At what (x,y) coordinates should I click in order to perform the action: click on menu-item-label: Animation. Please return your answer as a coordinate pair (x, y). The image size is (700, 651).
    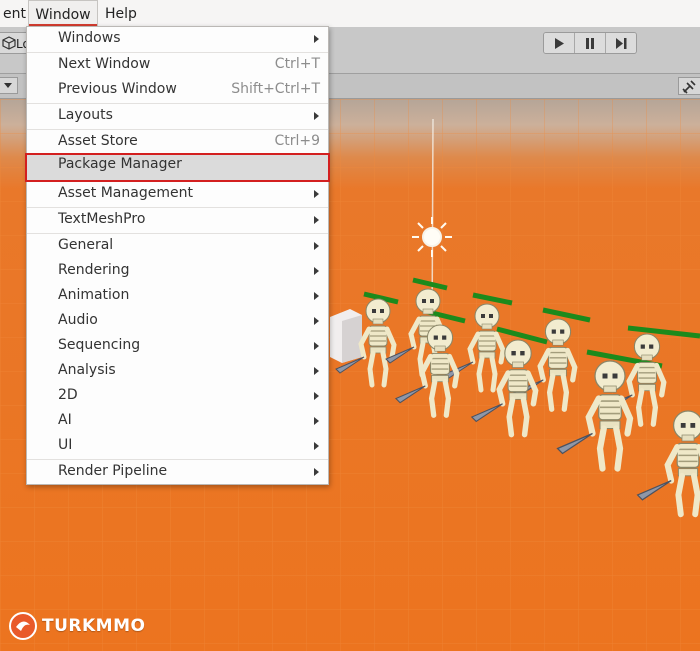
    Looking at the image, I should click on (94, 295).